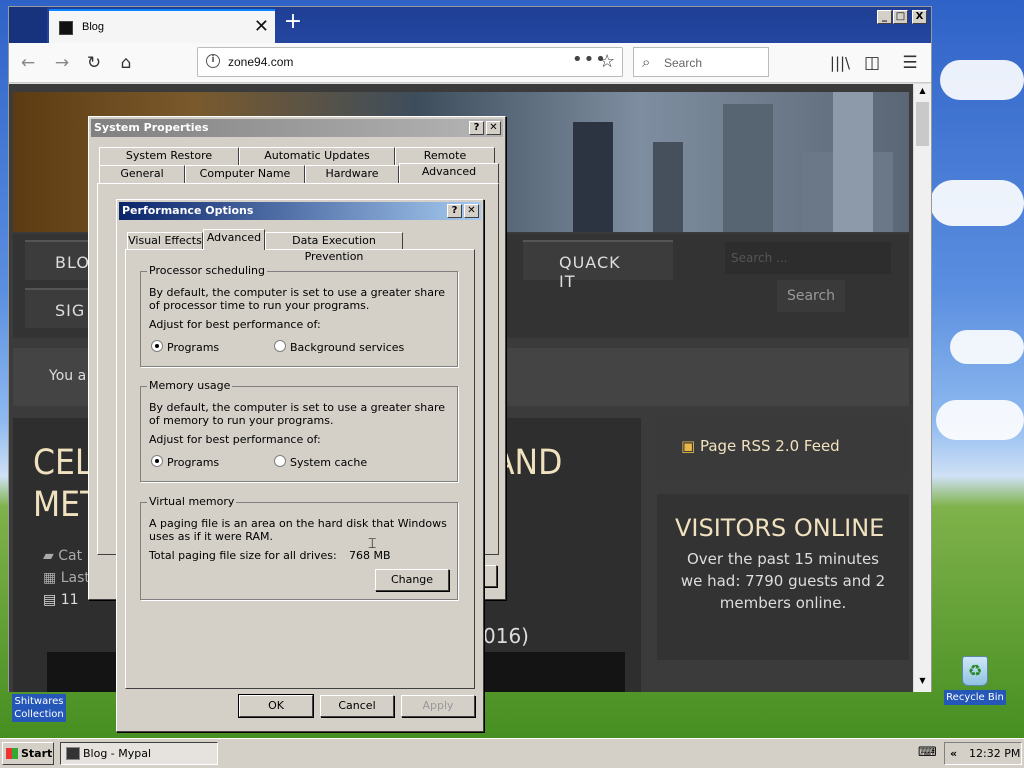  Describe the element at coordinates (470, 25) in the screenshot. I see `tab-strip: Blog ✕ + _ □ X` at that location.